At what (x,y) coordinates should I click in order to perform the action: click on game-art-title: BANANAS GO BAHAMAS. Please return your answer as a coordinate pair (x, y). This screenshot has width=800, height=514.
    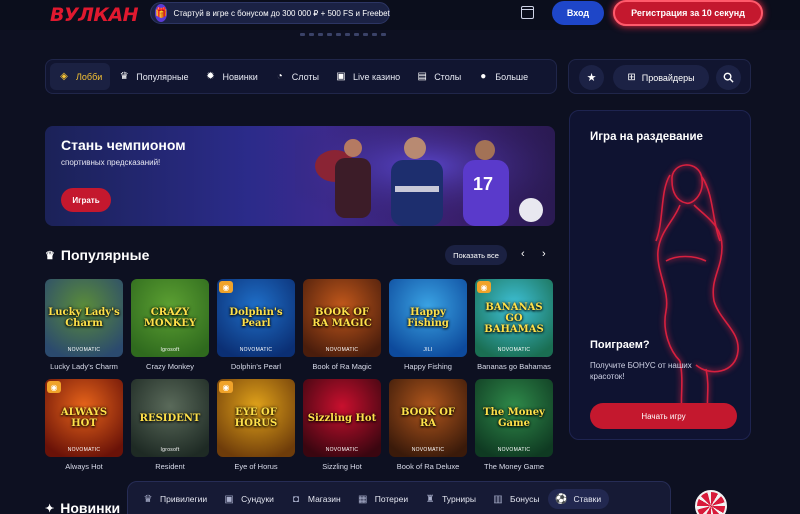
    Looking at the image, I should click on (514, 318).